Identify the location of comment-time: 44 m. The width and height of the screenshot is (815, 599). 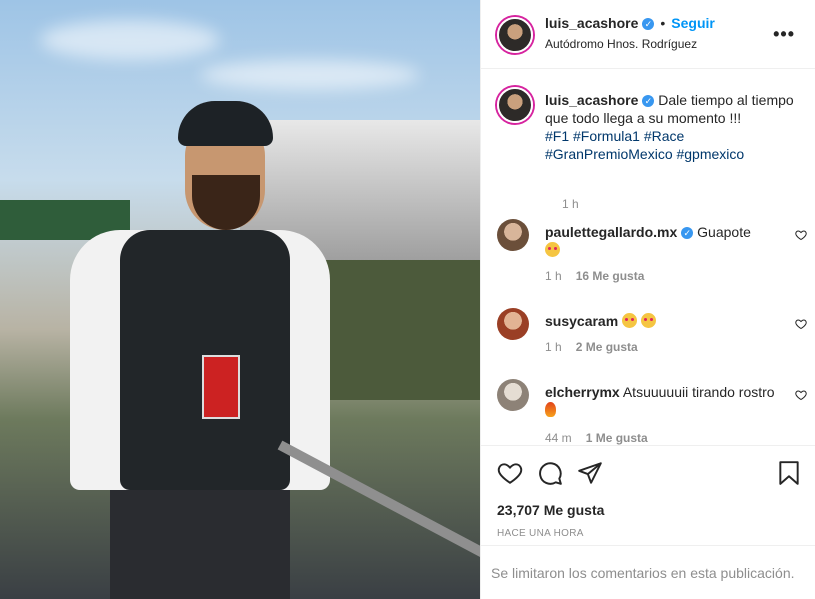
(558, 438).